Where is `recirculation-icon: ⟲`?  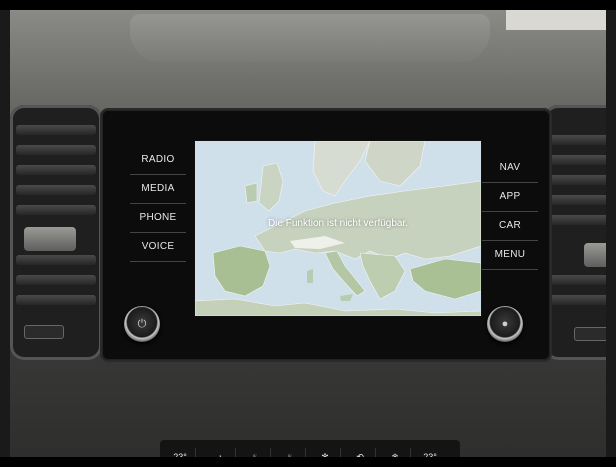 recirculation-icon: ⟲ is located at coordinates (360, 452).